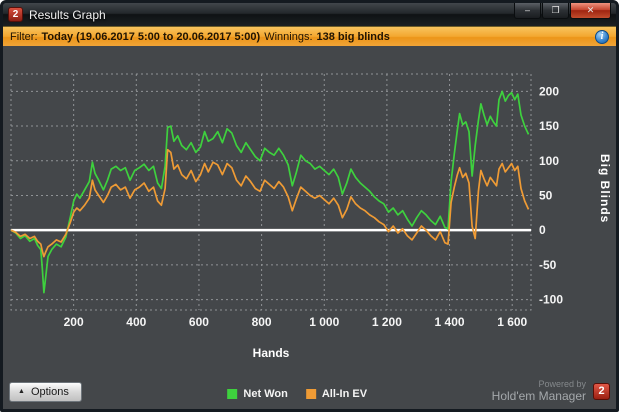  What do you see at coordinates (527, 11) in the screenshot?
I see `minimize-button: –` at bounding box center [527, 11].